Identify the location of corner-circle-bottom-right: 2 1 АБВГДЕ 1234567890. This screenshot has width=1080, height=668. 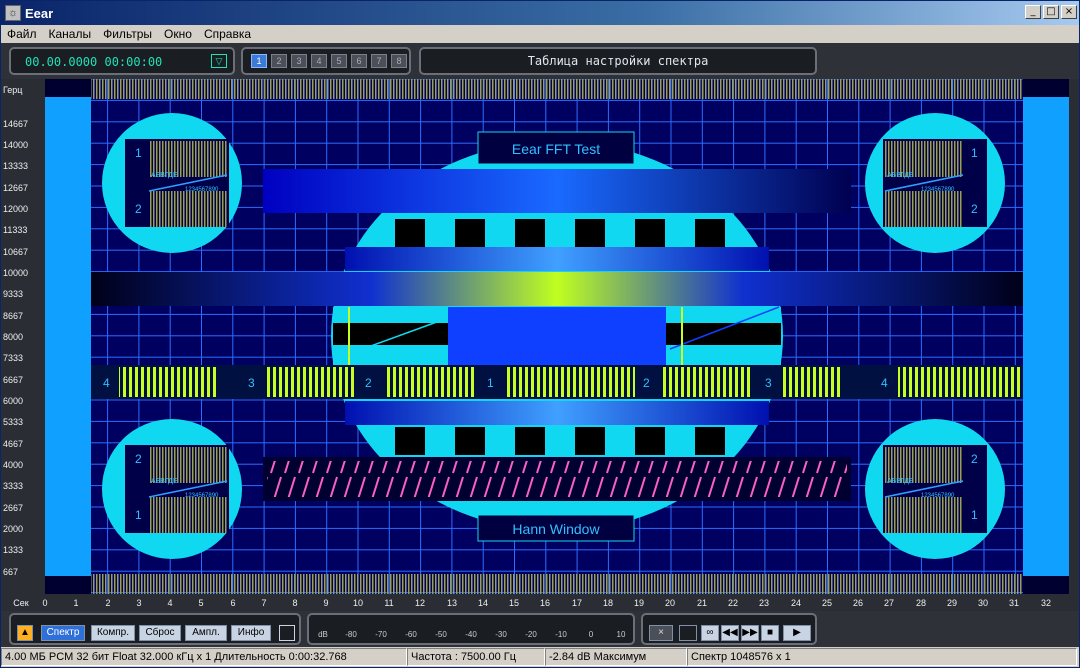
(935, 489).